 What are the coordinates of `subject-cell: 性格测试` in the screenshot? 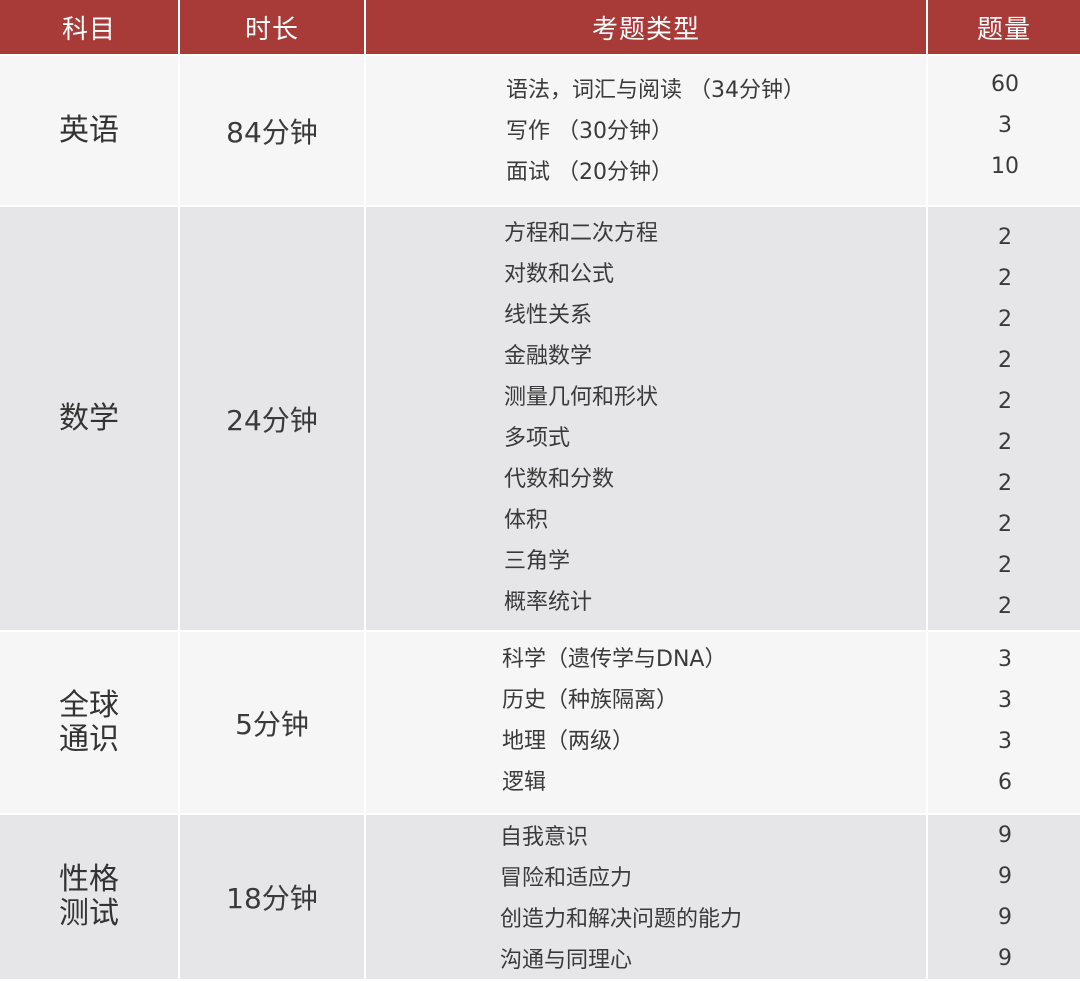 It's located at (90, 898).